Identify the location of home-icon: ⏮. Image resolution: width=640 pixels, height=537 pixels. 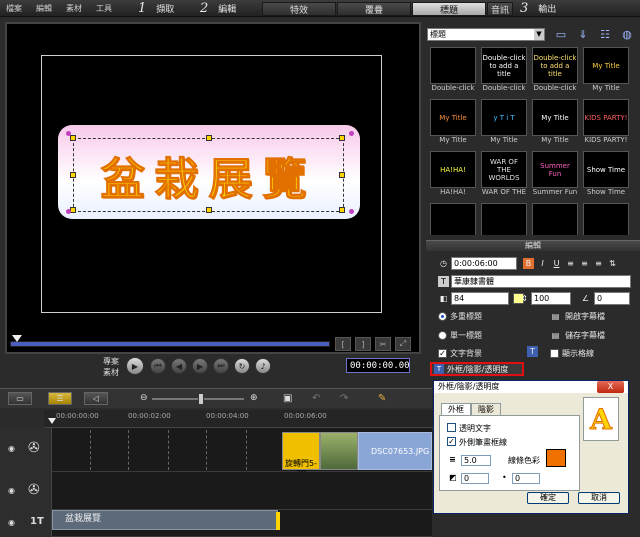
(158, 366).